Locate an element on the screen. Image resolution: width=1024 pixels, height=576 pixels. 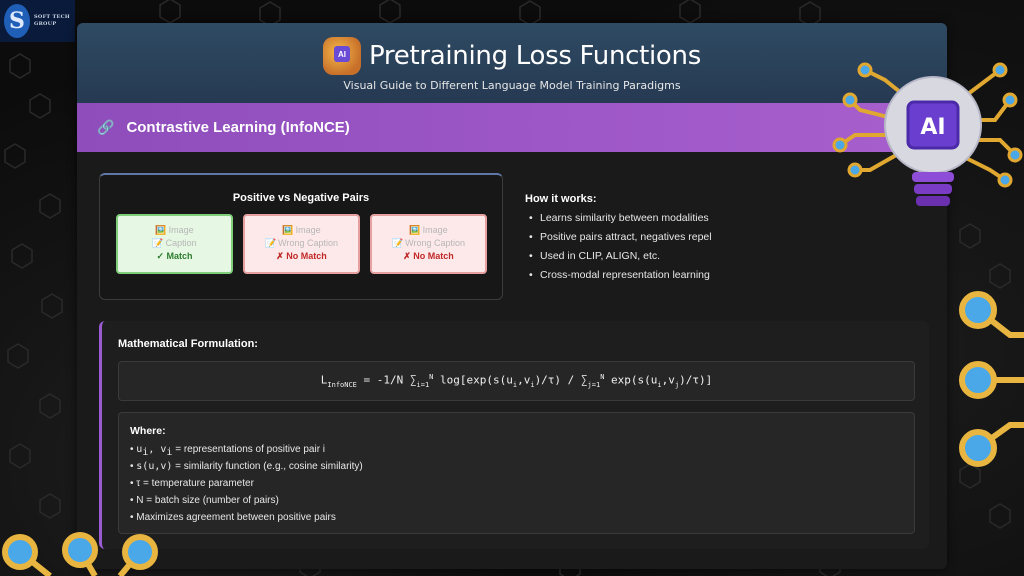
where-code: , v is located at coordinates (157, 449).